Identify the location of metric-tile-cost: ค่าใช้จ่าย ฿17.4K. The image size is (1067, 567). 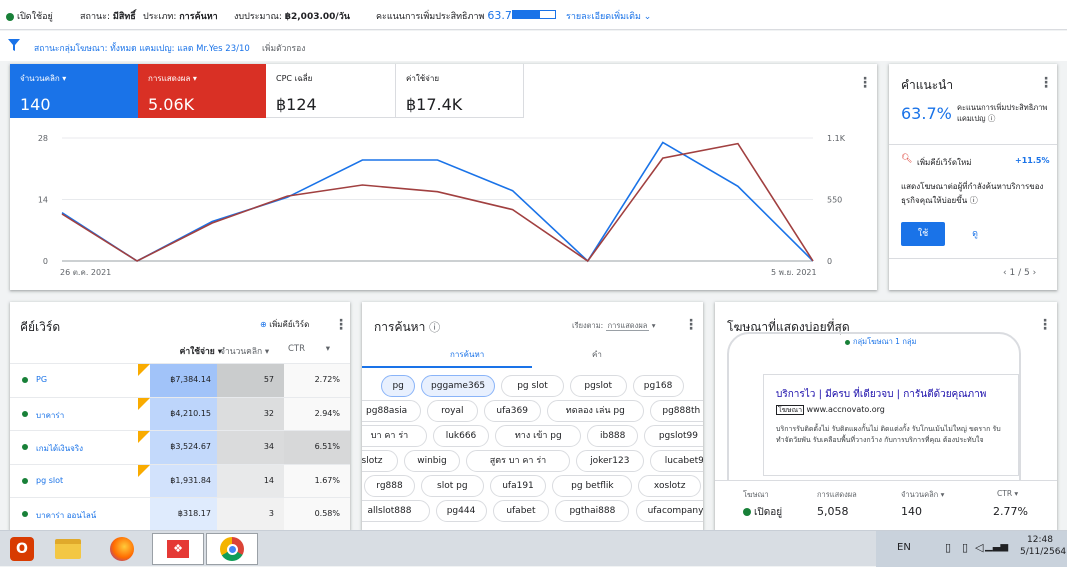
(460, 91).